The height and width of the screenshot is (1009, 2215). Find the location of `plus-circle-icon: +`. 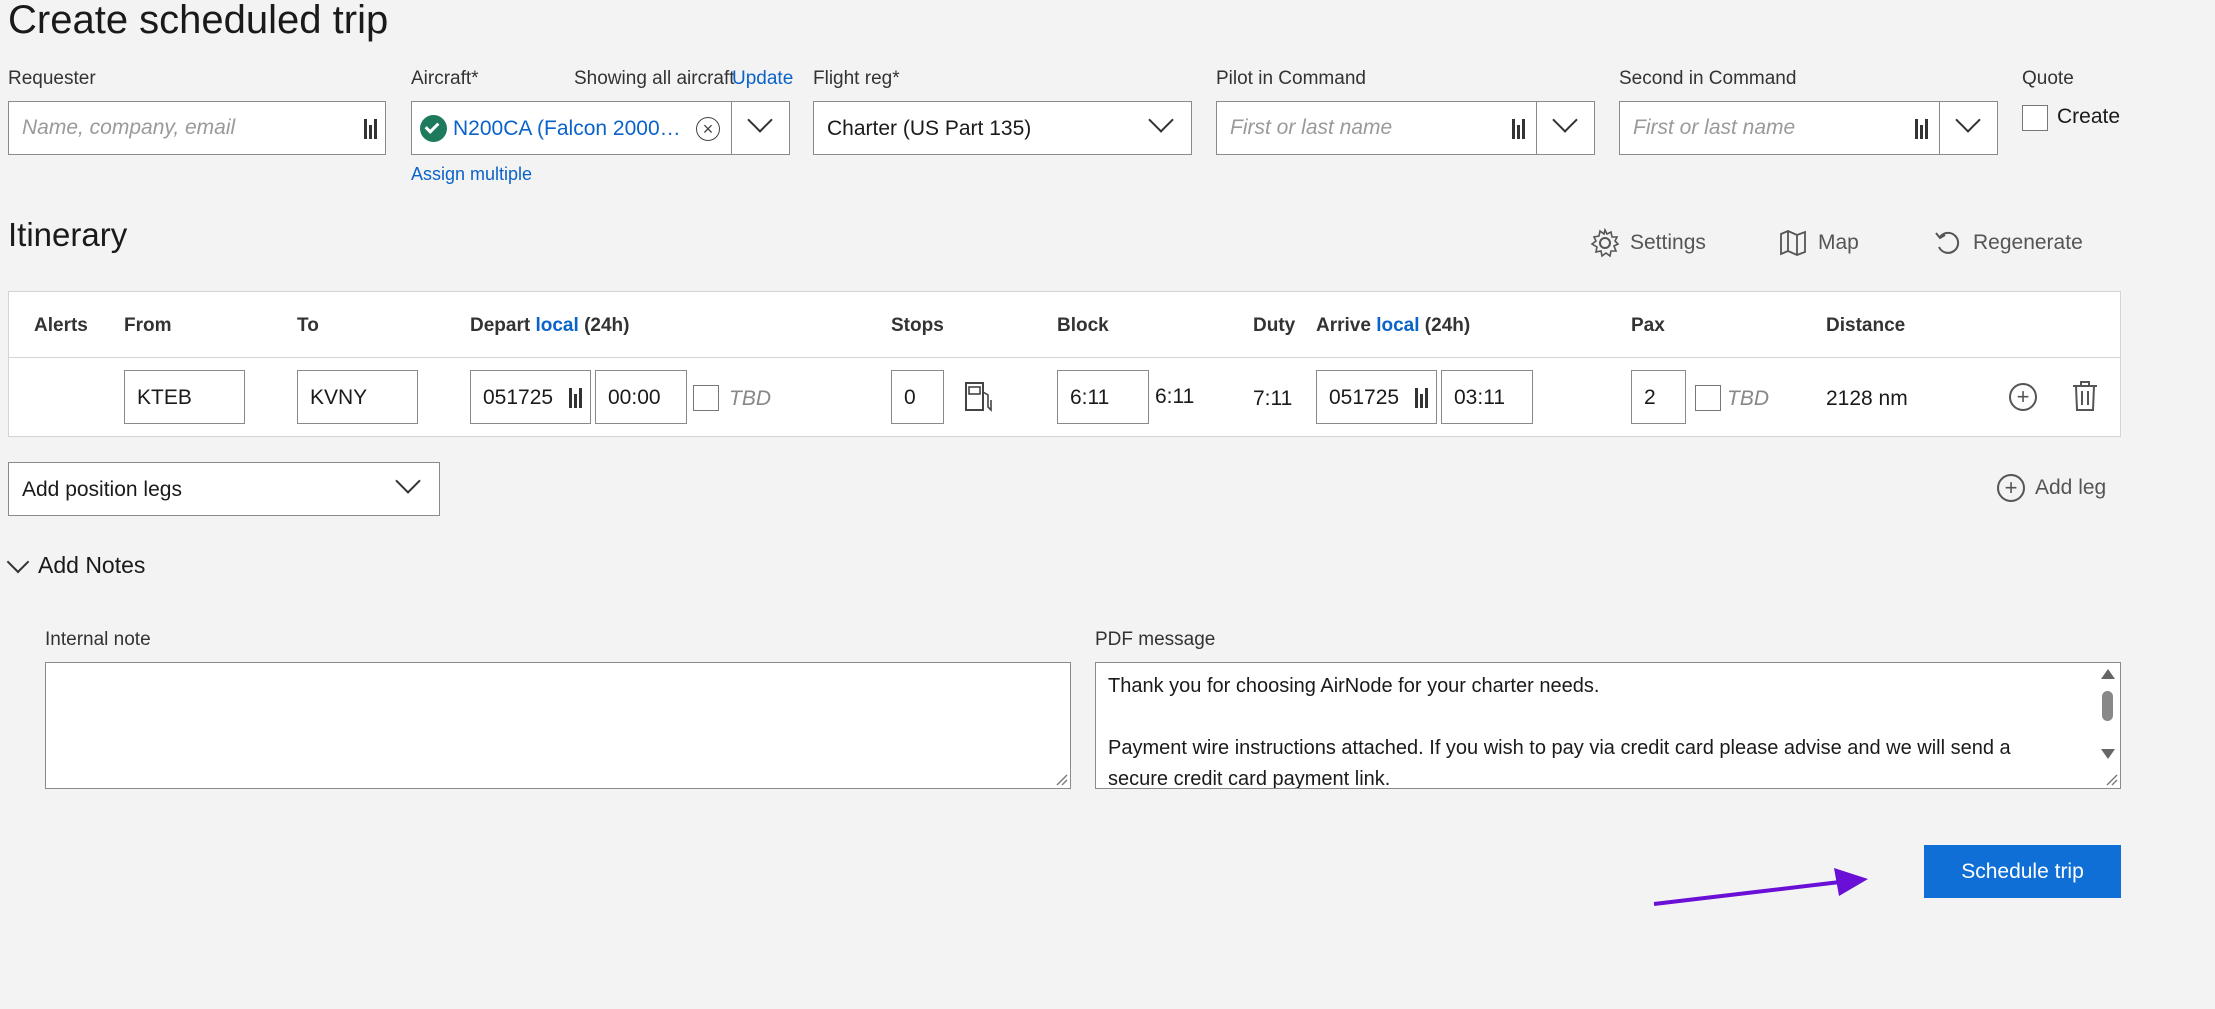

plus-circle-icon: + is located at coordinates (2011, 488).